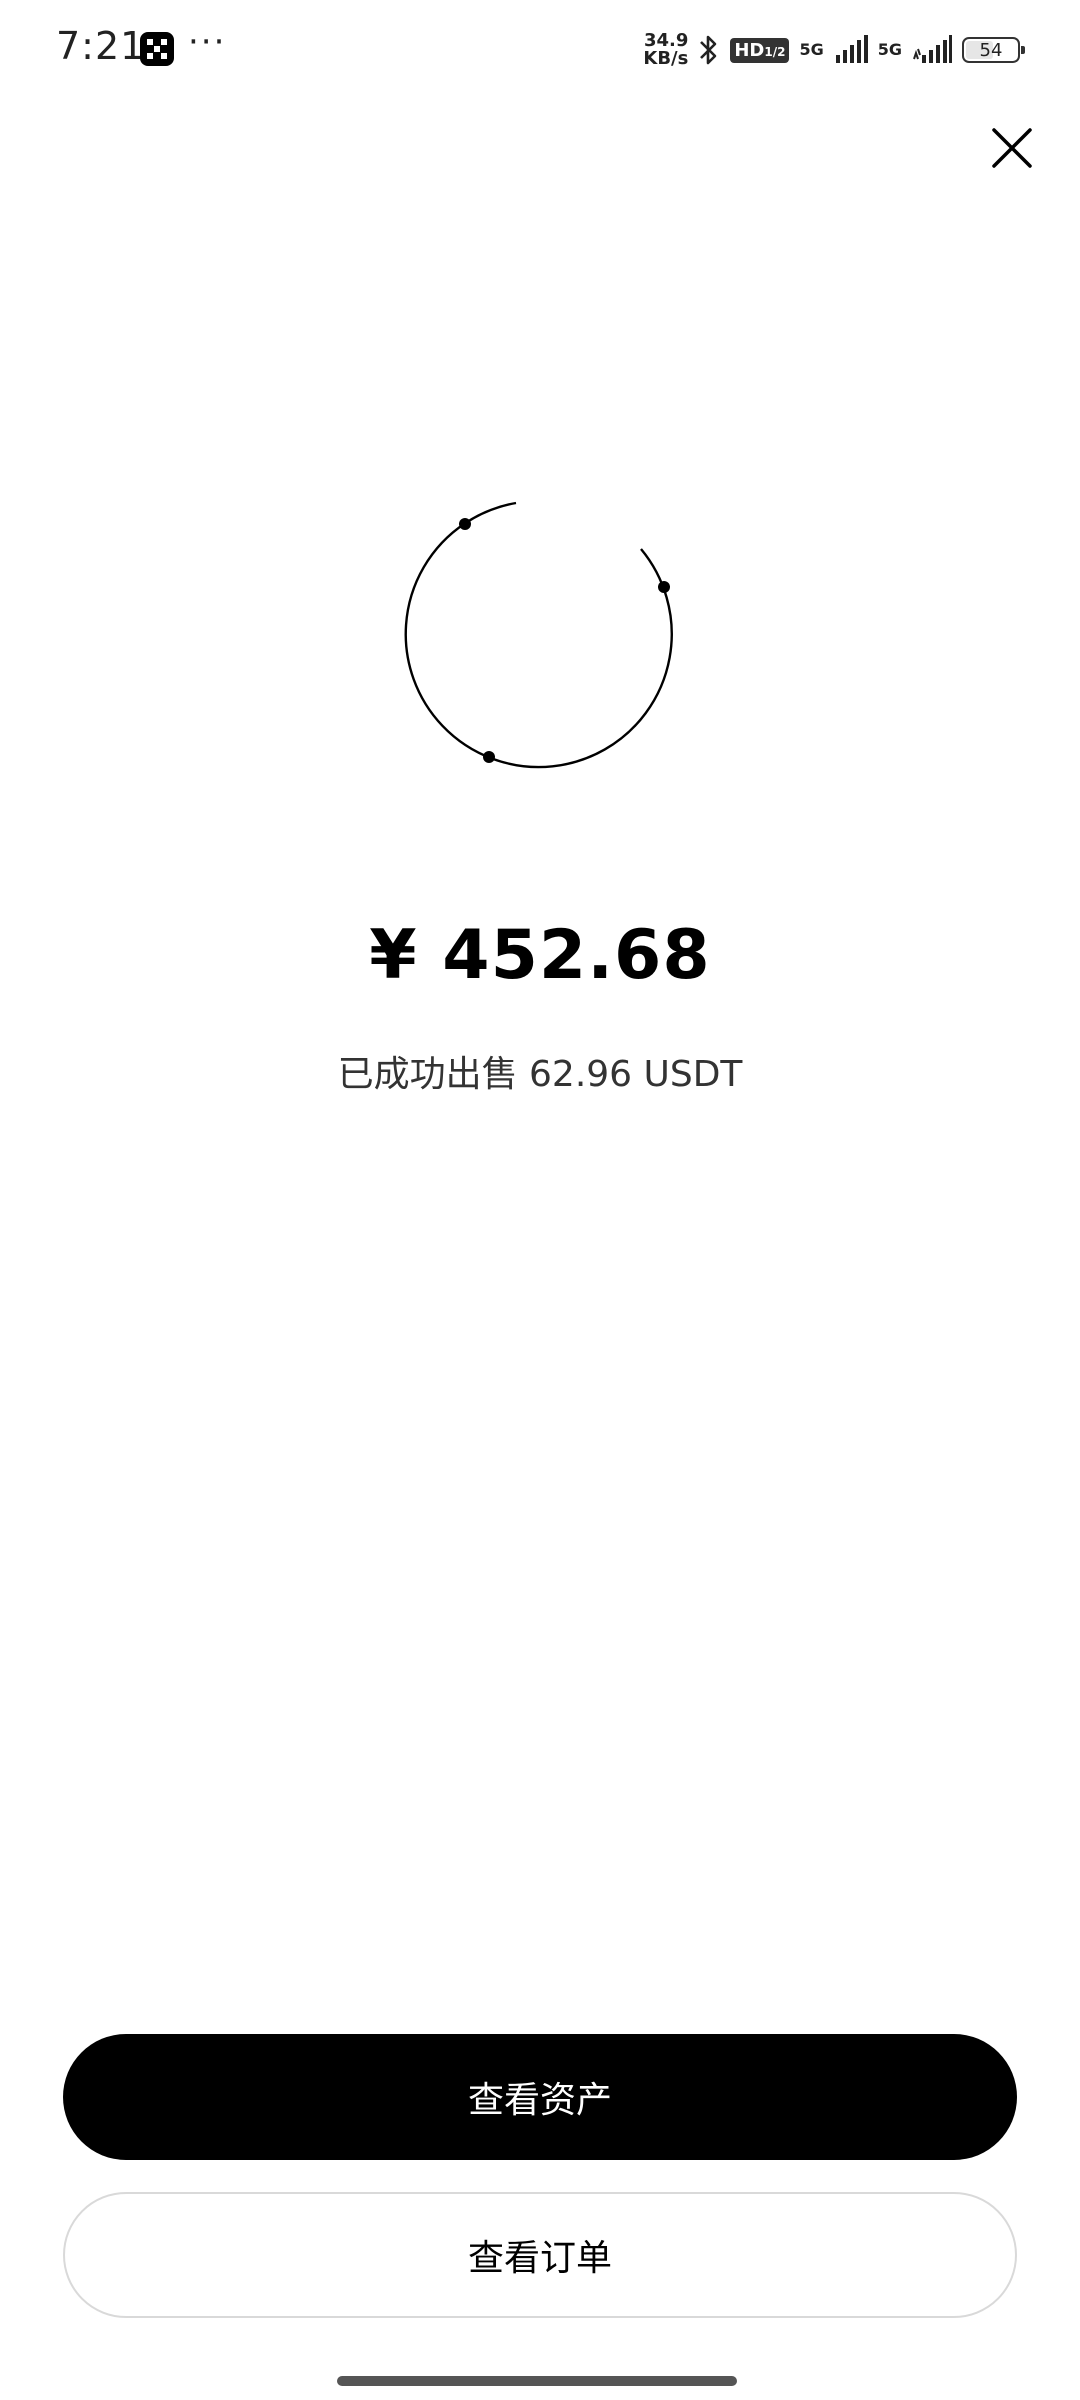  What do you see at coordinates (157, 49) in the screenshot?
I see `okx-app-icon` at bounding box center [157, 49].